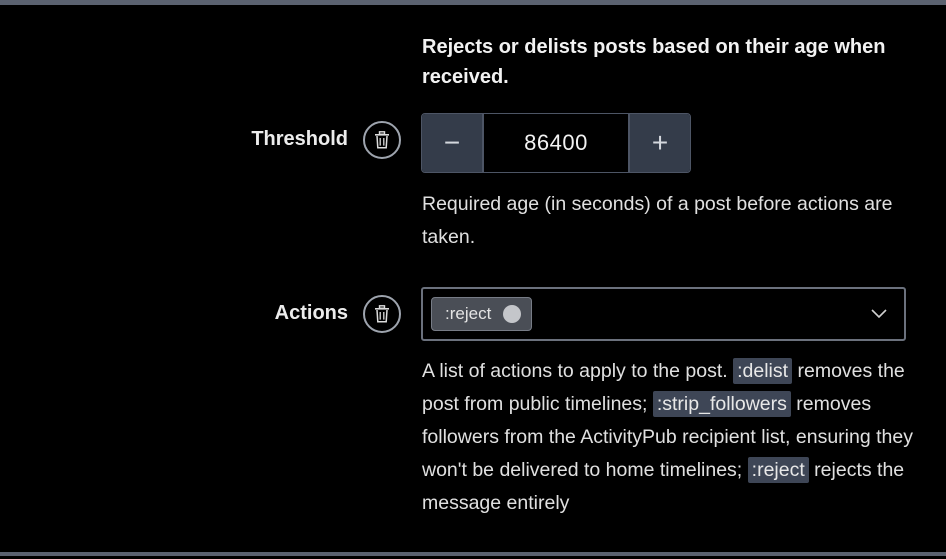 The width and height of the screenshot is (946, 559). I want to click on chevron-down-icon, so click(879, 314).